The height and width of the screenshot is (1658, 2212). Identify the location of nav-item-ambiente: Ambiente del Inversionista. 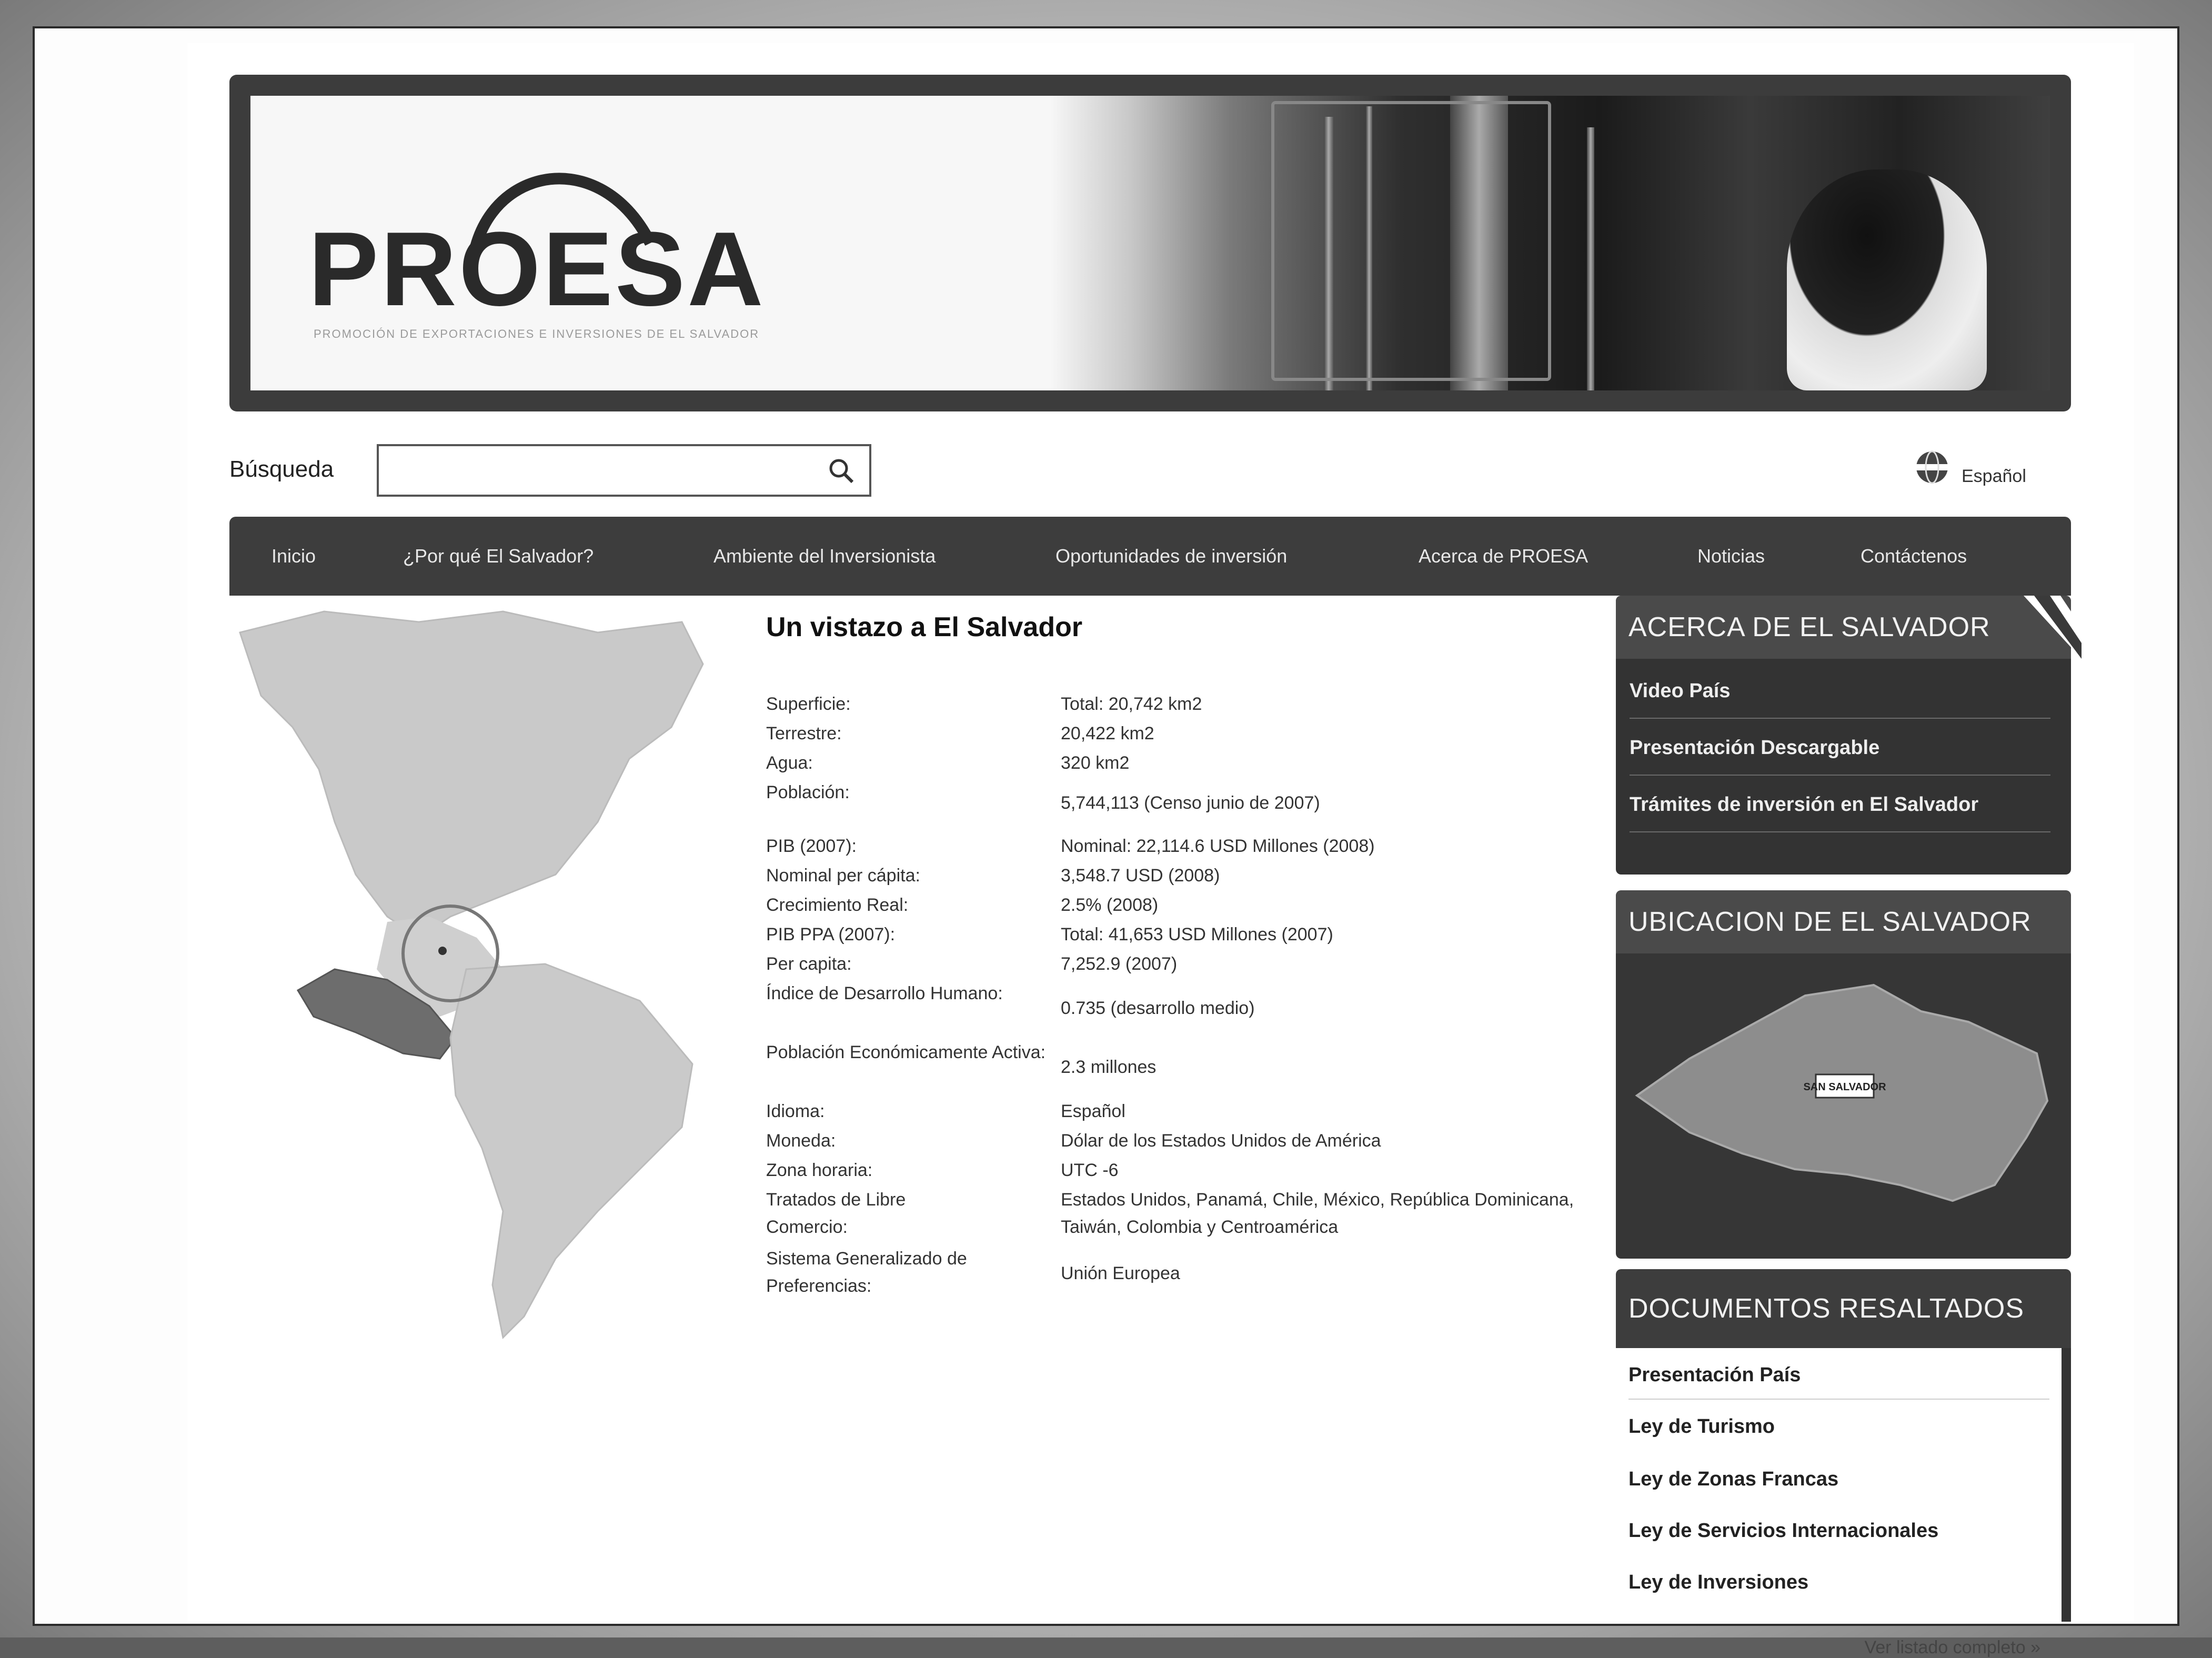
(824, 556).